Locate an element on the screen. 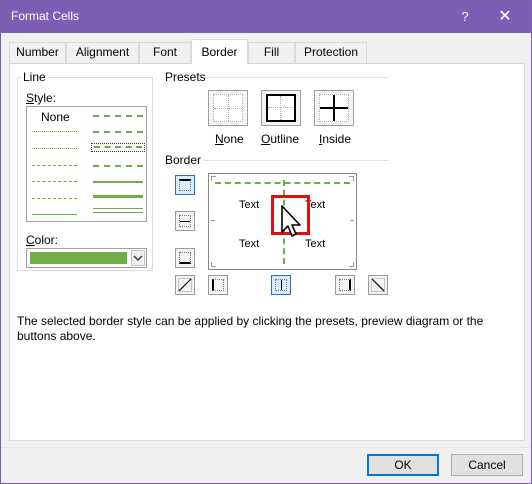 The height and width of the screenshot is (484, 532). preset-inside-label: Inside is located at coordinates (335, 139).